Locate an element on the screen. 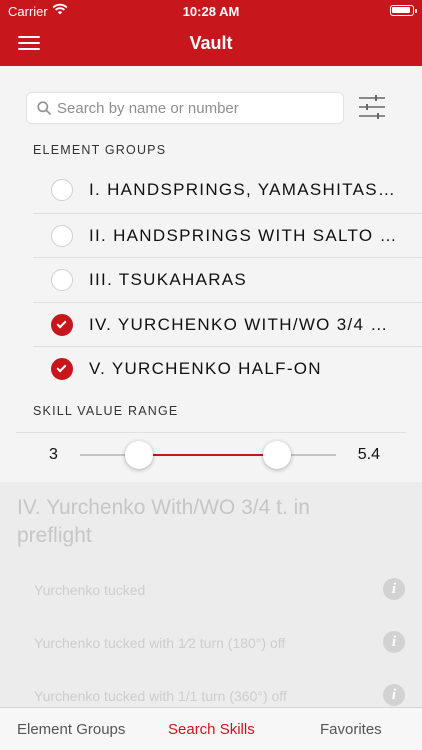 The width and height of the screenshot is (422, 750). search-input is located at coordinates (197, 108).